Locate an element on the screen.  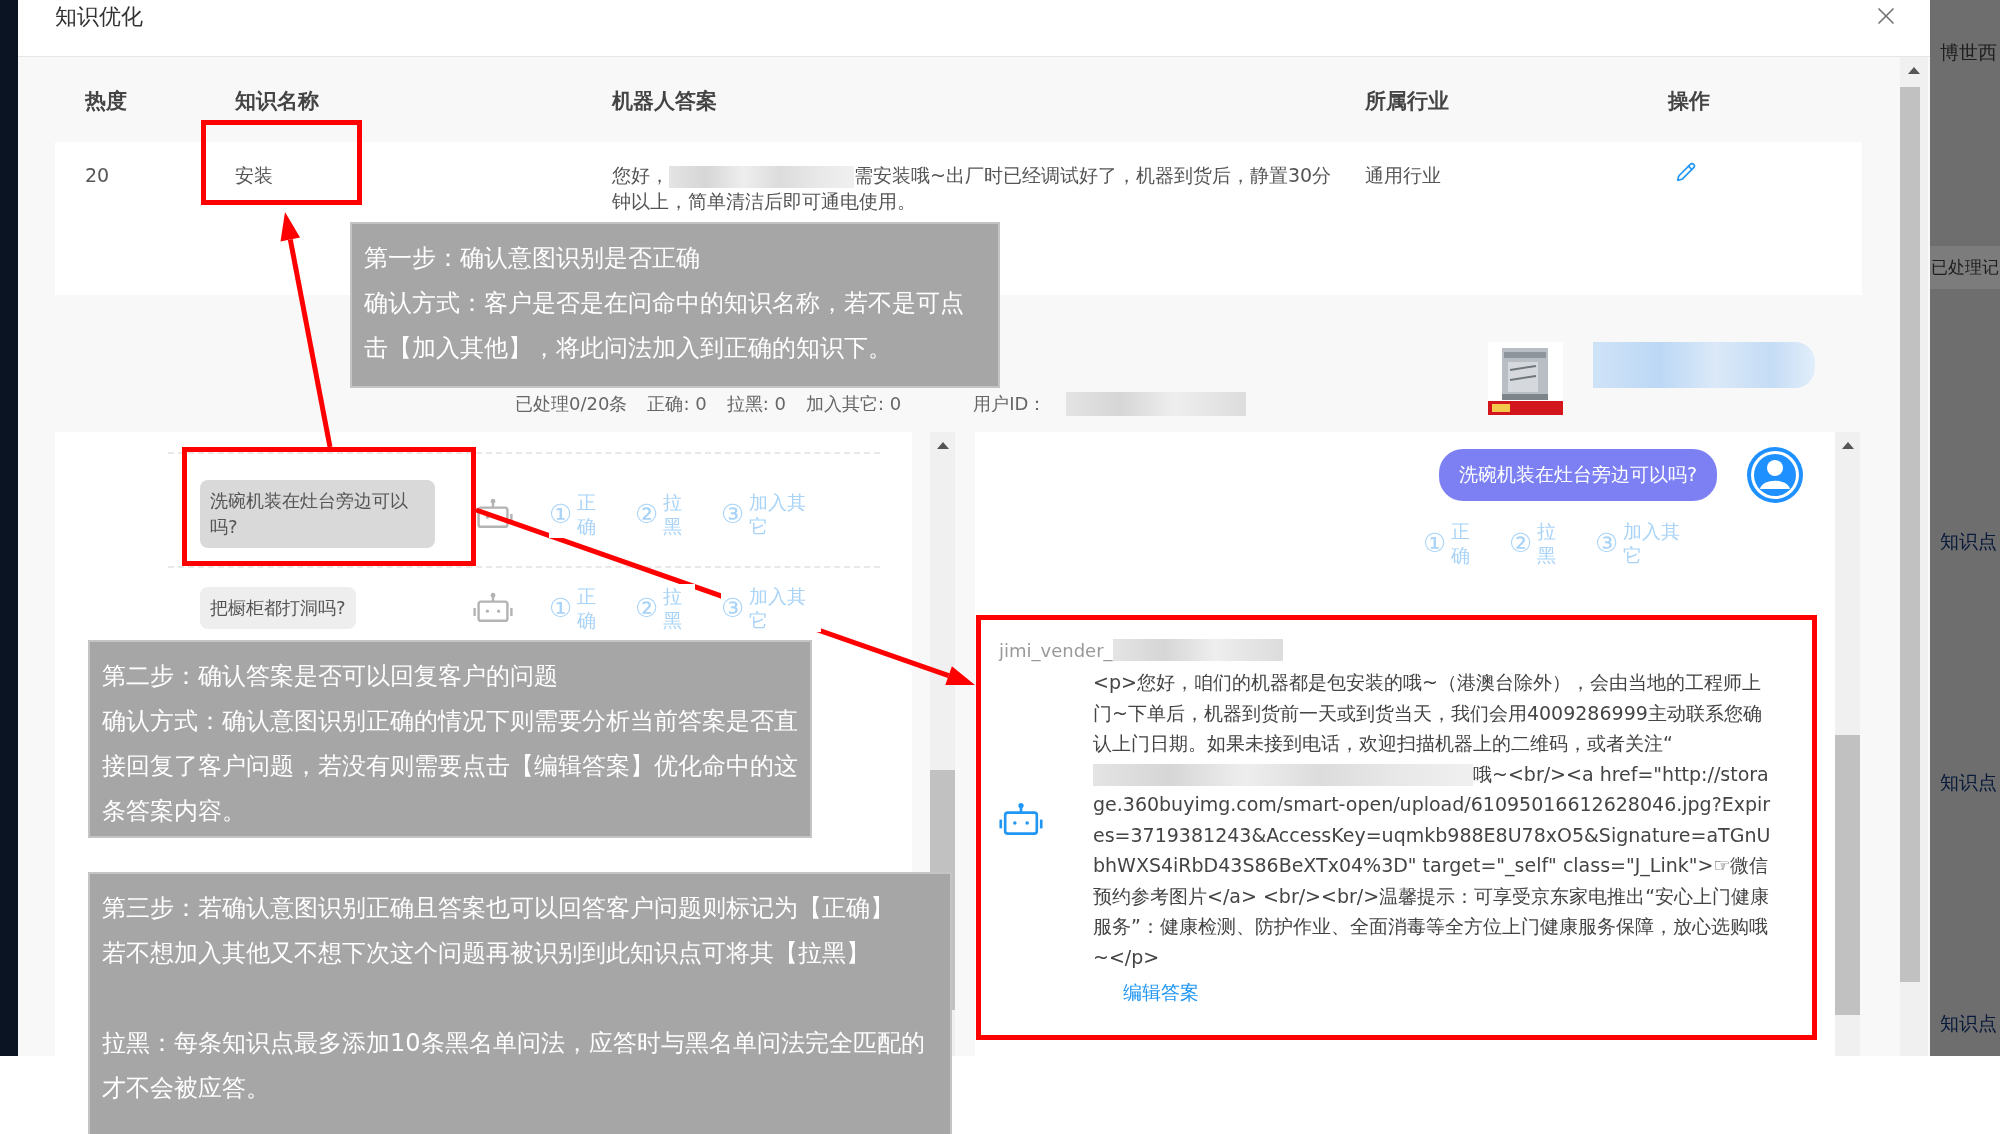
table-cell-text: 您好， 需安装哦~出厂时已经调试好了，机器到货后，静置30分钟以上，简单清洁后即可通电使用。 is located at coordinates (972, 188).